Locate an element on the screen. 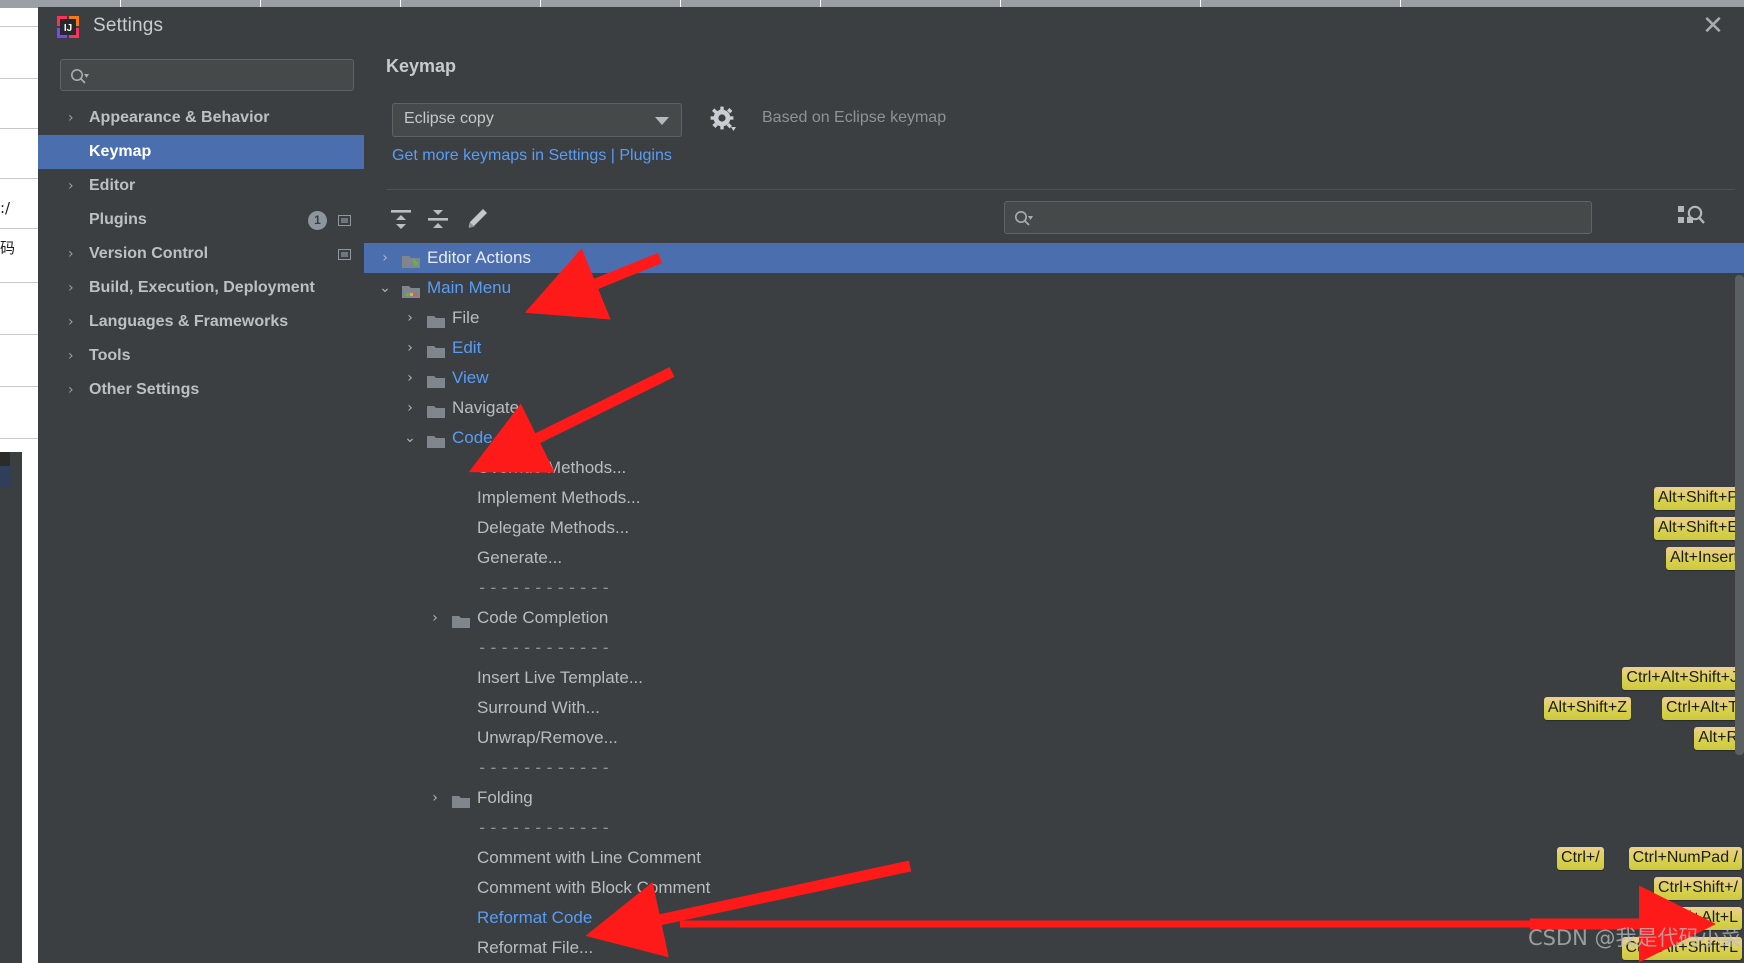  sidebar-item-plugins: Plugins 1 is located at coordinates (201, 220).